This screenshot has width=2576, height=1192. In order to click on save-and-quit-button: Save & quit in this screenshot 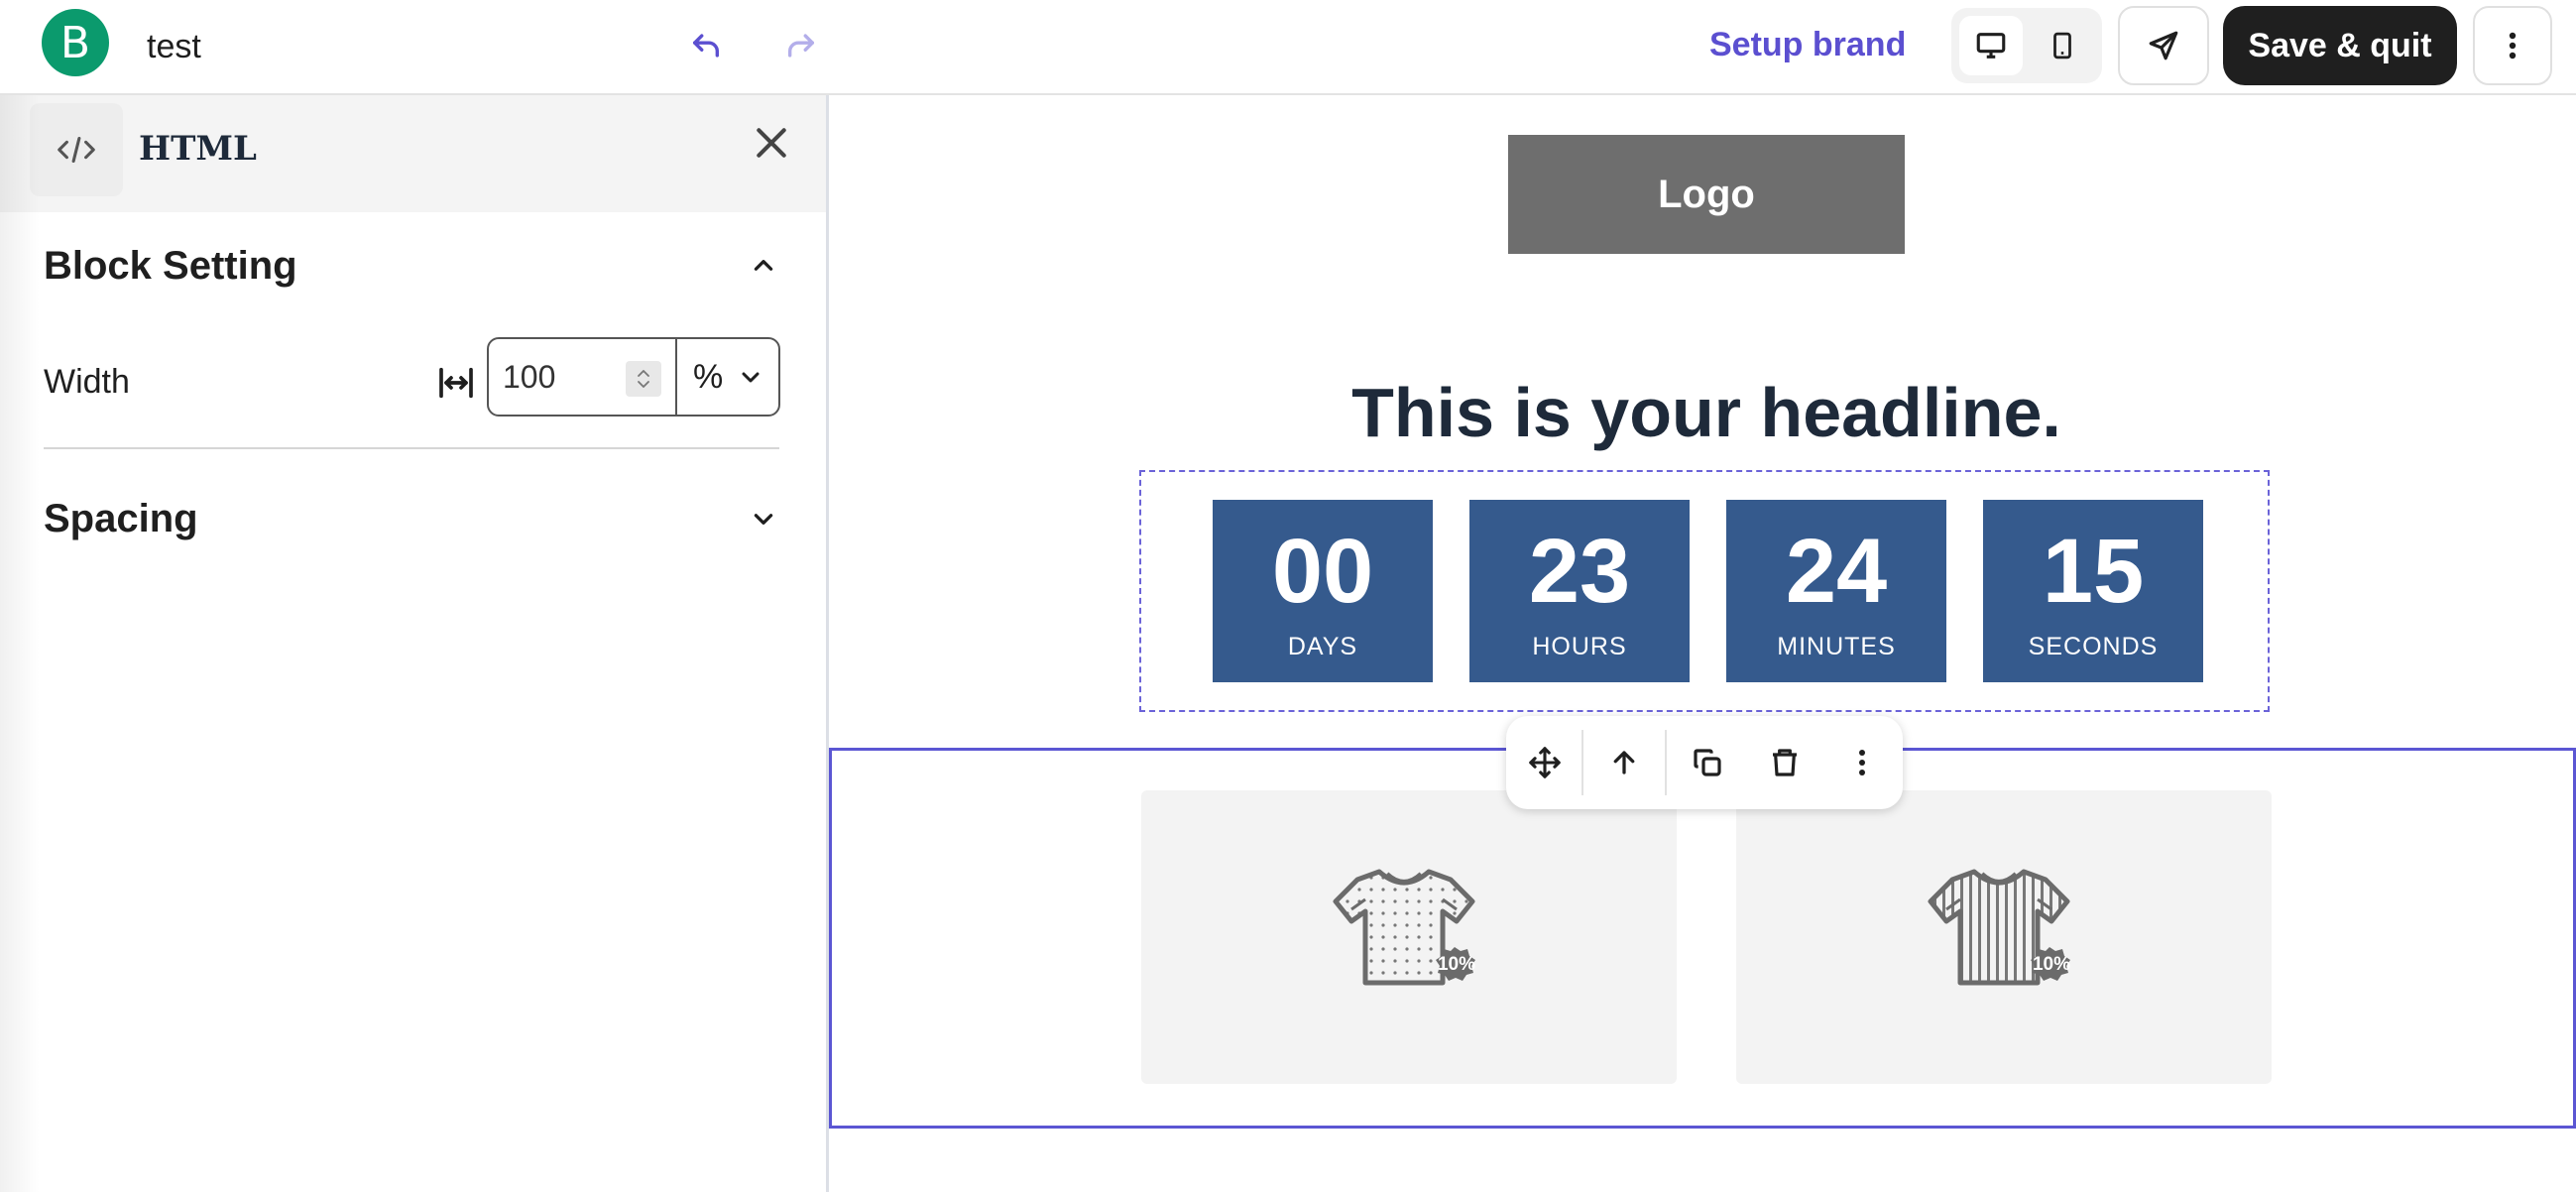, I will do `click(2340, 45)`.